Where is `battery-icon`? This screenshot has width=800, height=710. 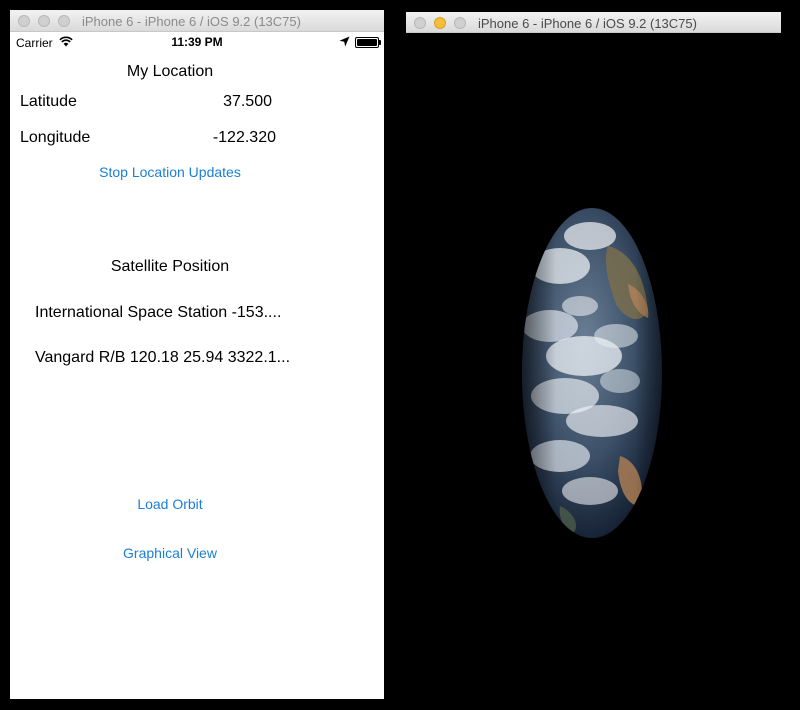 battery-icon is located at coordinates (367, 42).